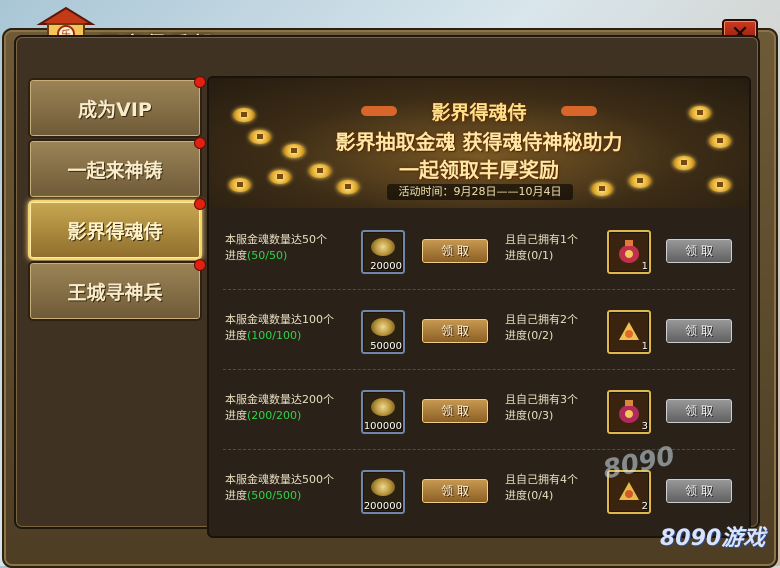  Describe the element at coordinates (529, 335) in the screenshot. I see `own-progress: 进度(0/2)` at that location.